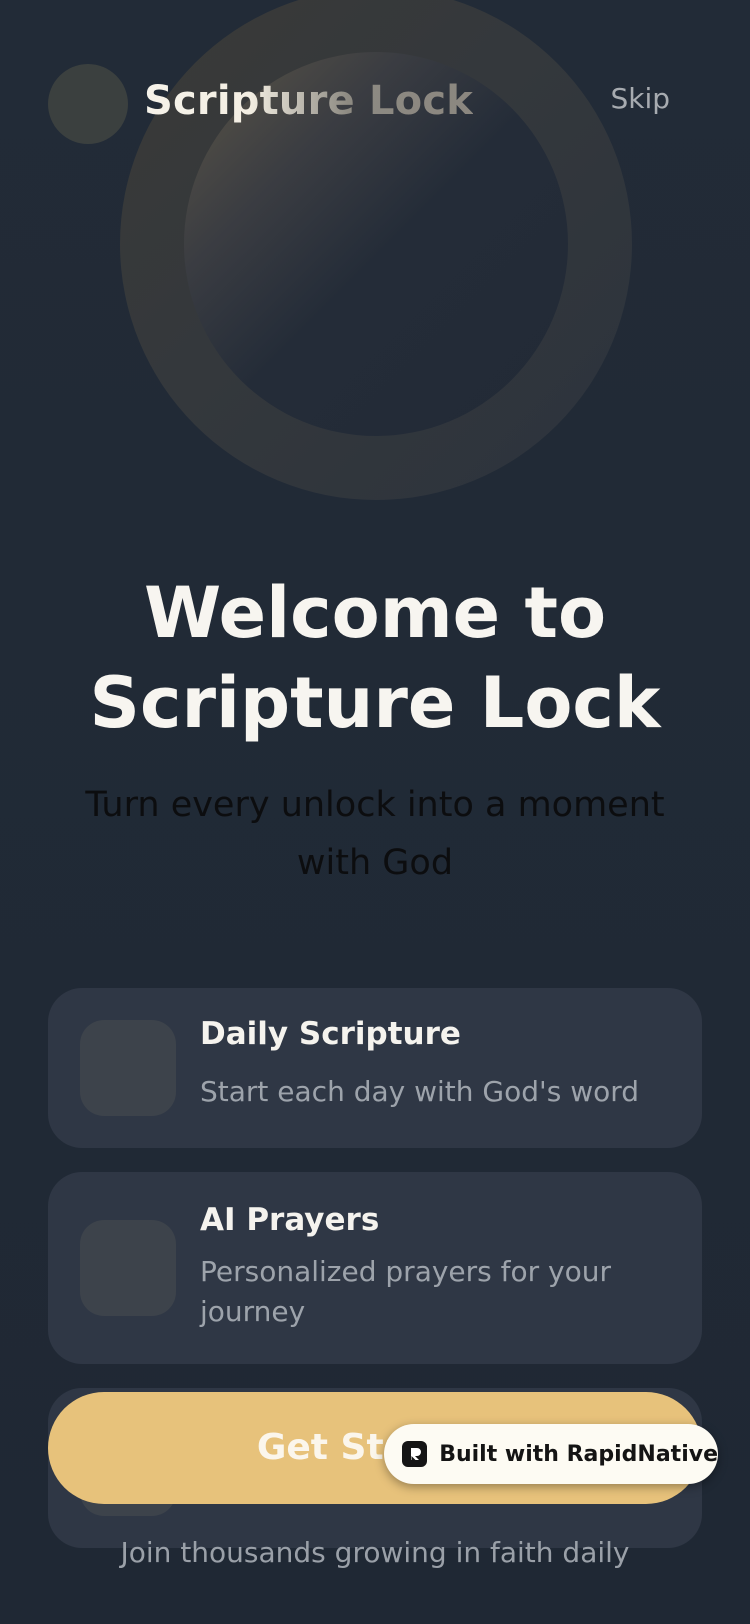  I want to click on welcome-title: Welcome to Scripture Lock, so click(375, 658).